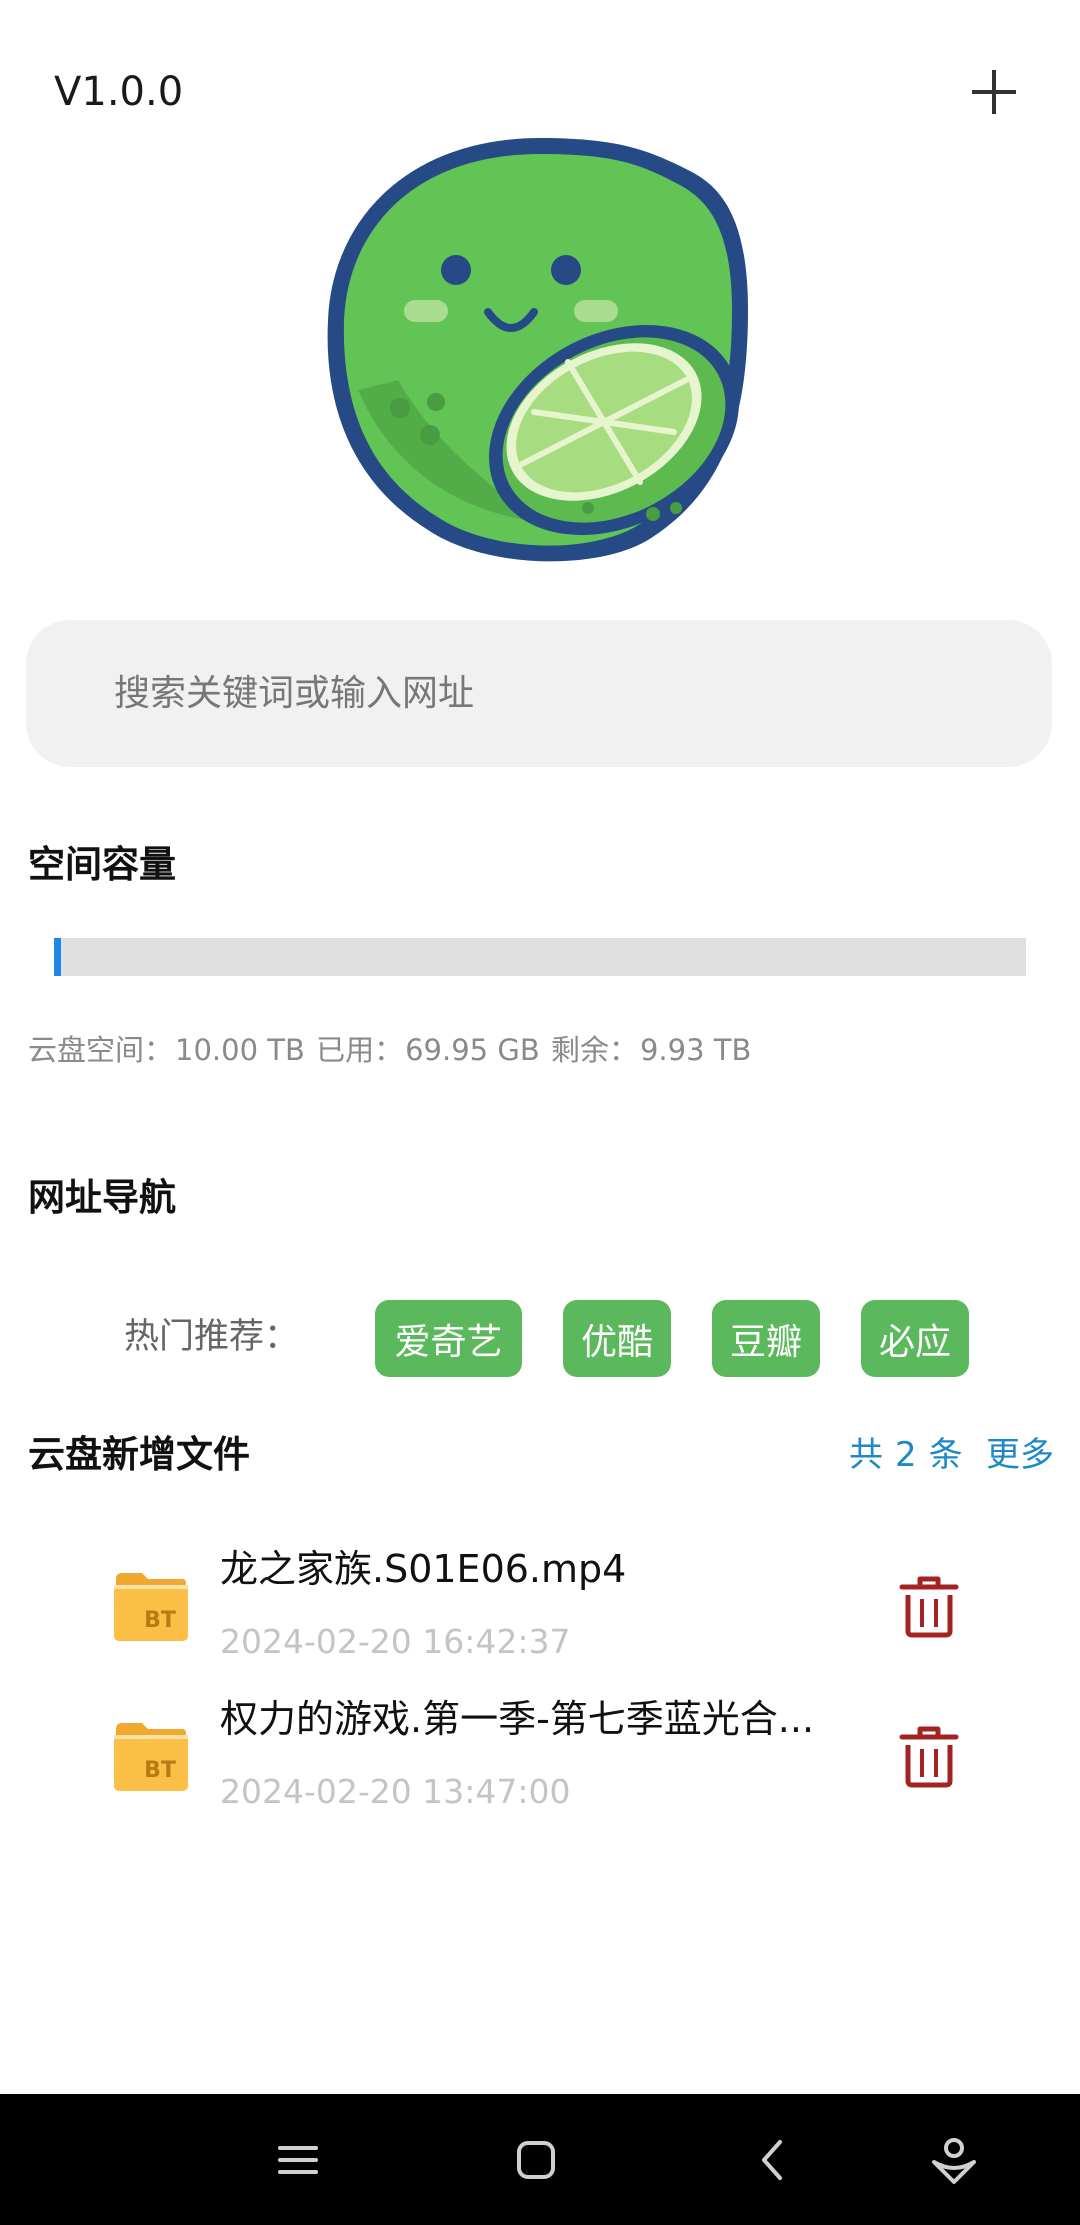 The image size is (1080, 2225). Describe the element at coordinates (395, 1641) in the screenshot. I see `file-date: 2024-02-20 16:42:37` at that location.